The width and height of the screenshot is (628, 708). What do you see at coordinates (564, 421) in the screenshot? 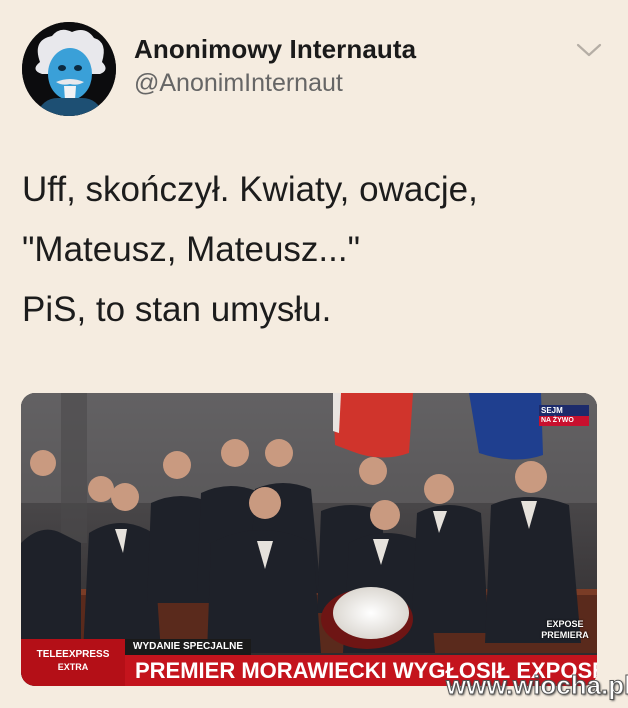
I see `live-status: NA ŻYWO` at bounding box center [564, 421].